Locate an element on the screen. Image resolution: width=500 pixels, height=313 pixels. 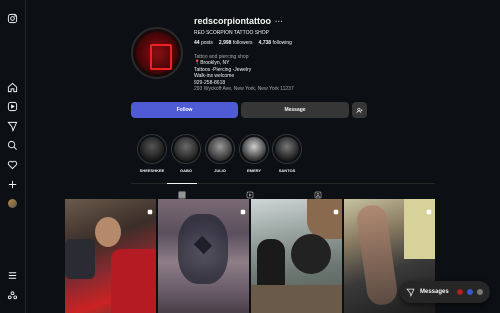
profile-username: redscorpiontattoo is located at coordinates (233, 21).